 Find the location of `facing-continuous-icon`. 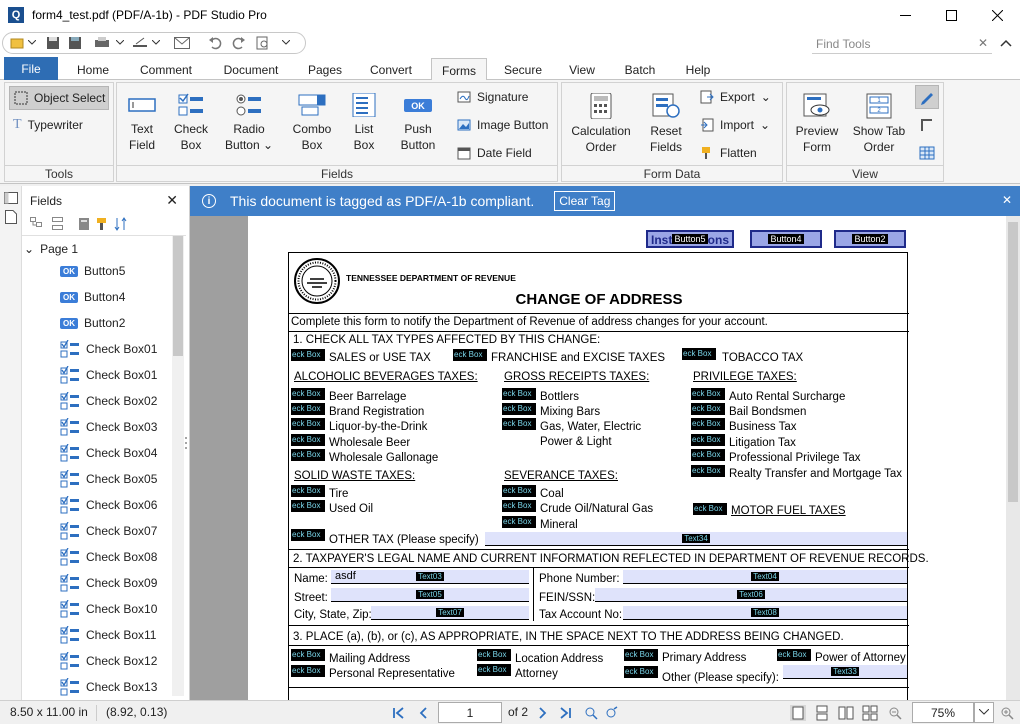

facing-continuous-icon is located at coordinates (870, 713).